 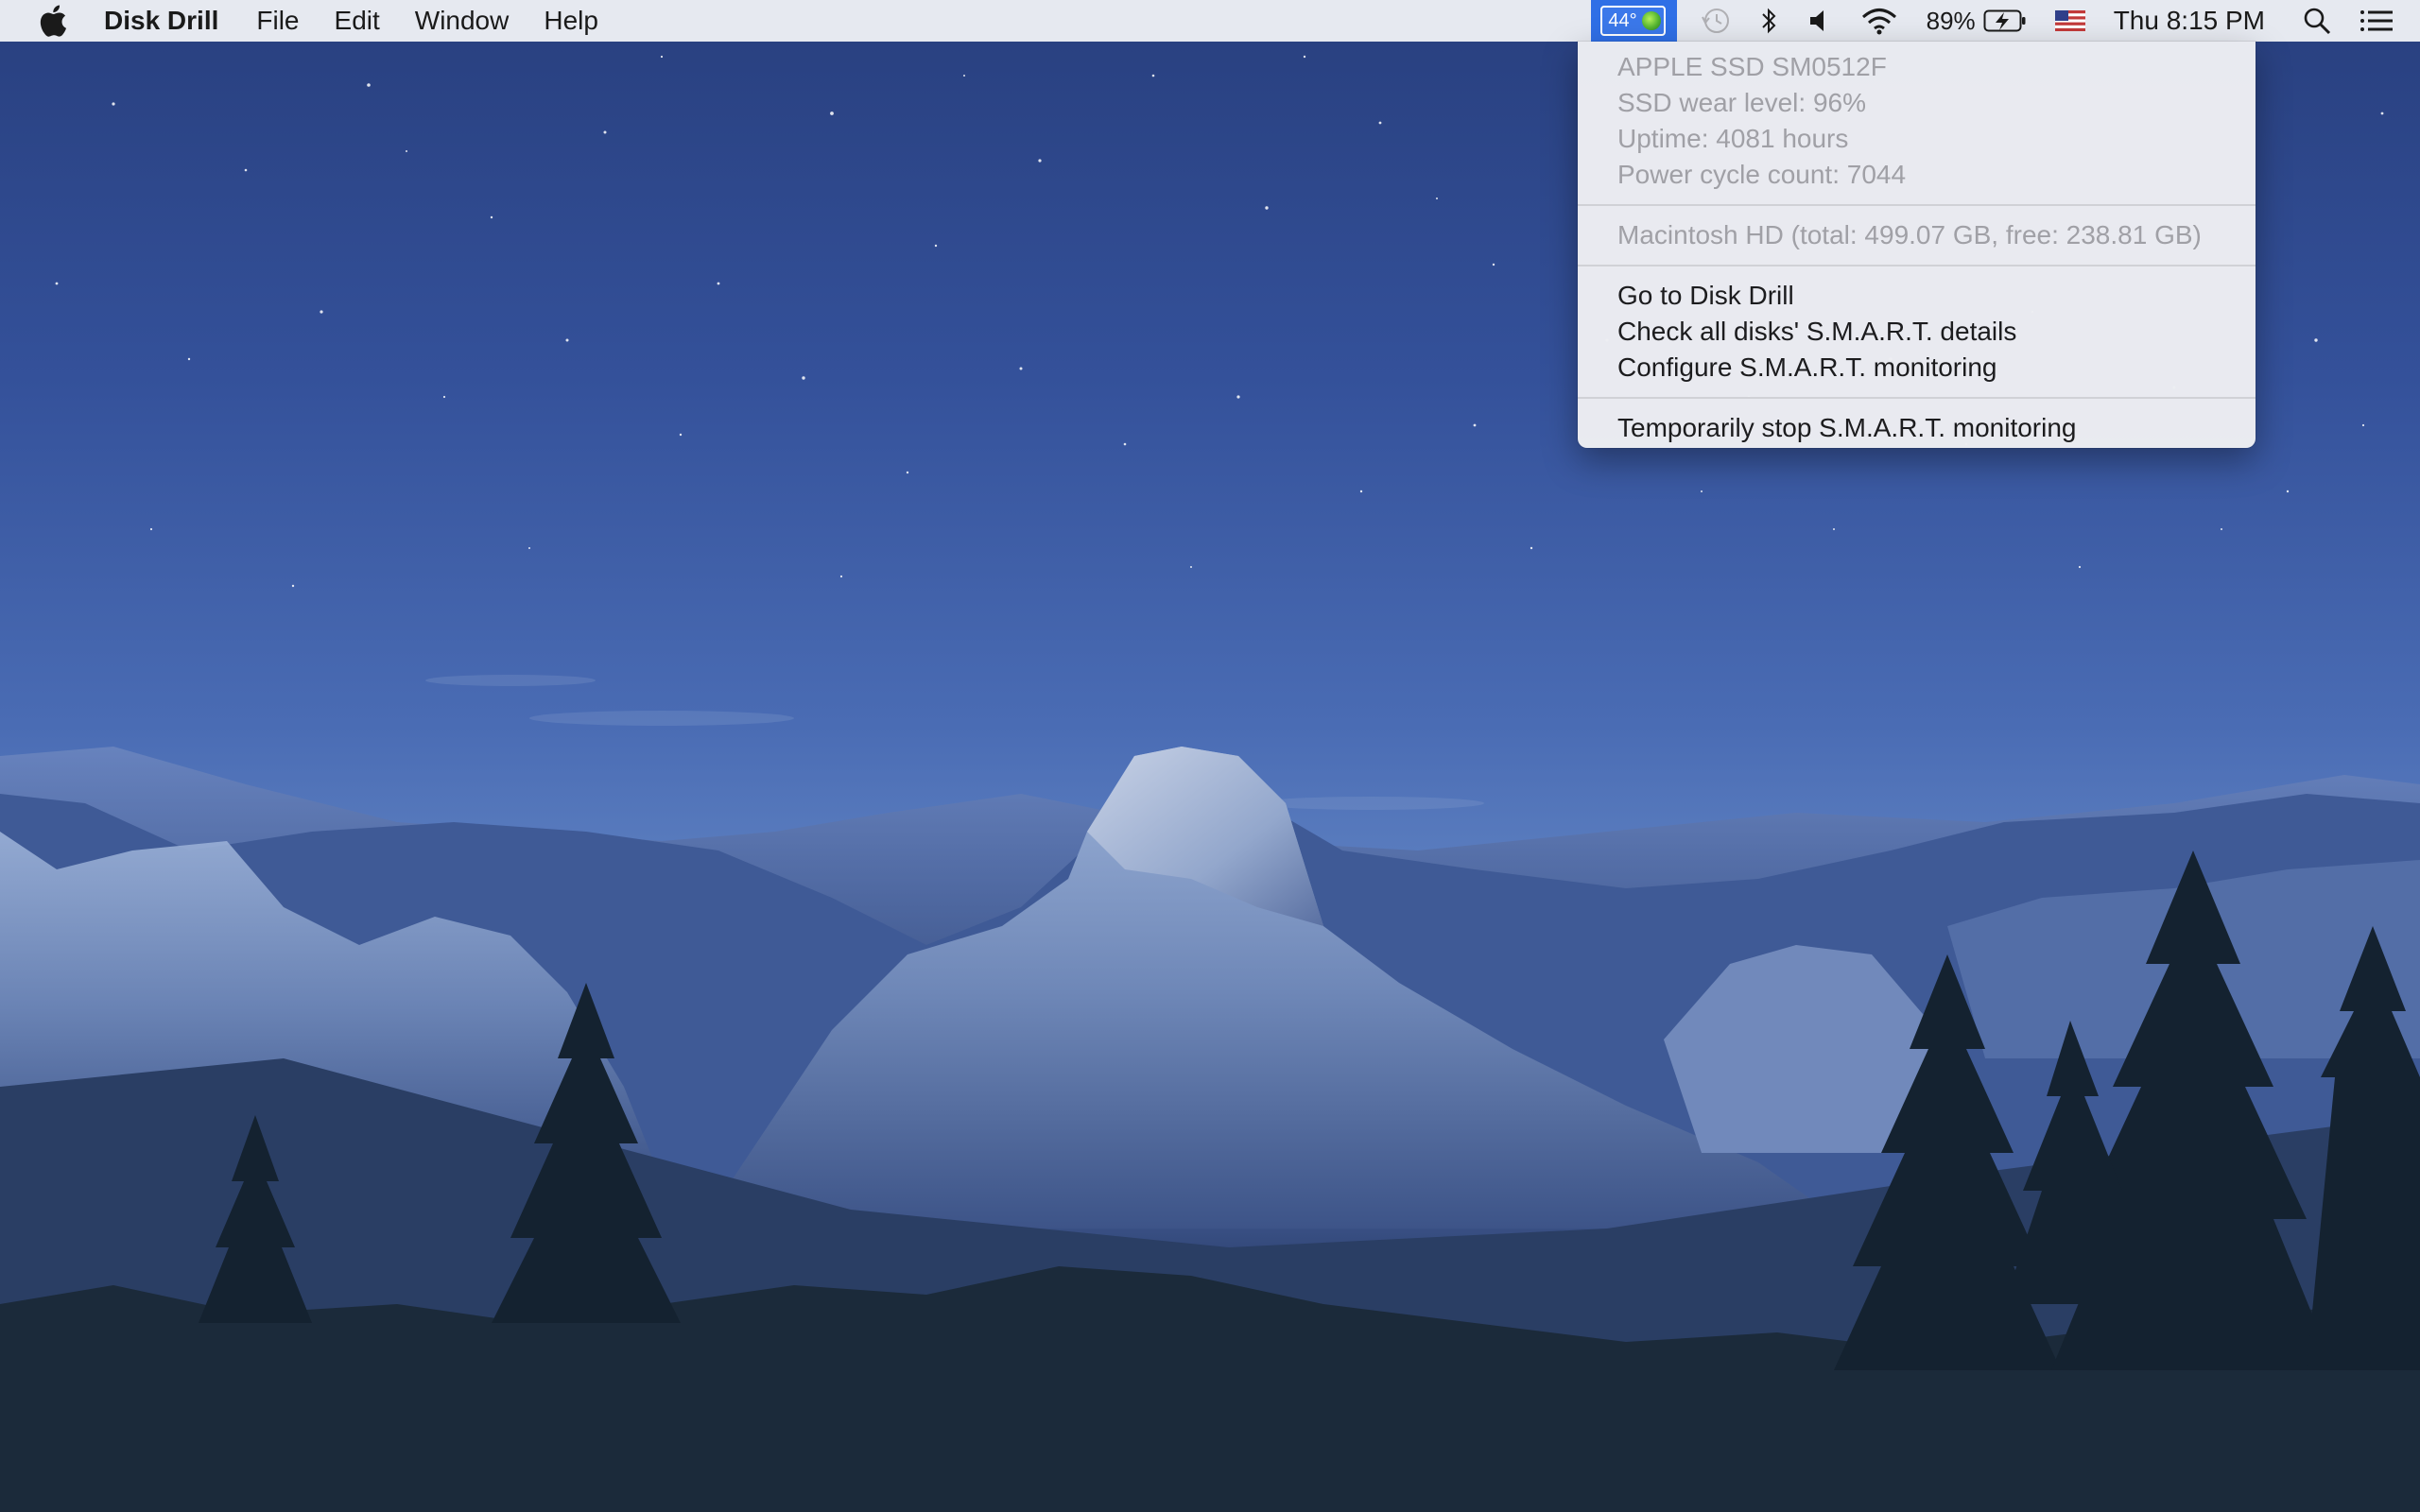 What do you see at coordinates (1879, 21) in the screenshot?
I see `wifi-icon` at bounding box center [1879, 21].